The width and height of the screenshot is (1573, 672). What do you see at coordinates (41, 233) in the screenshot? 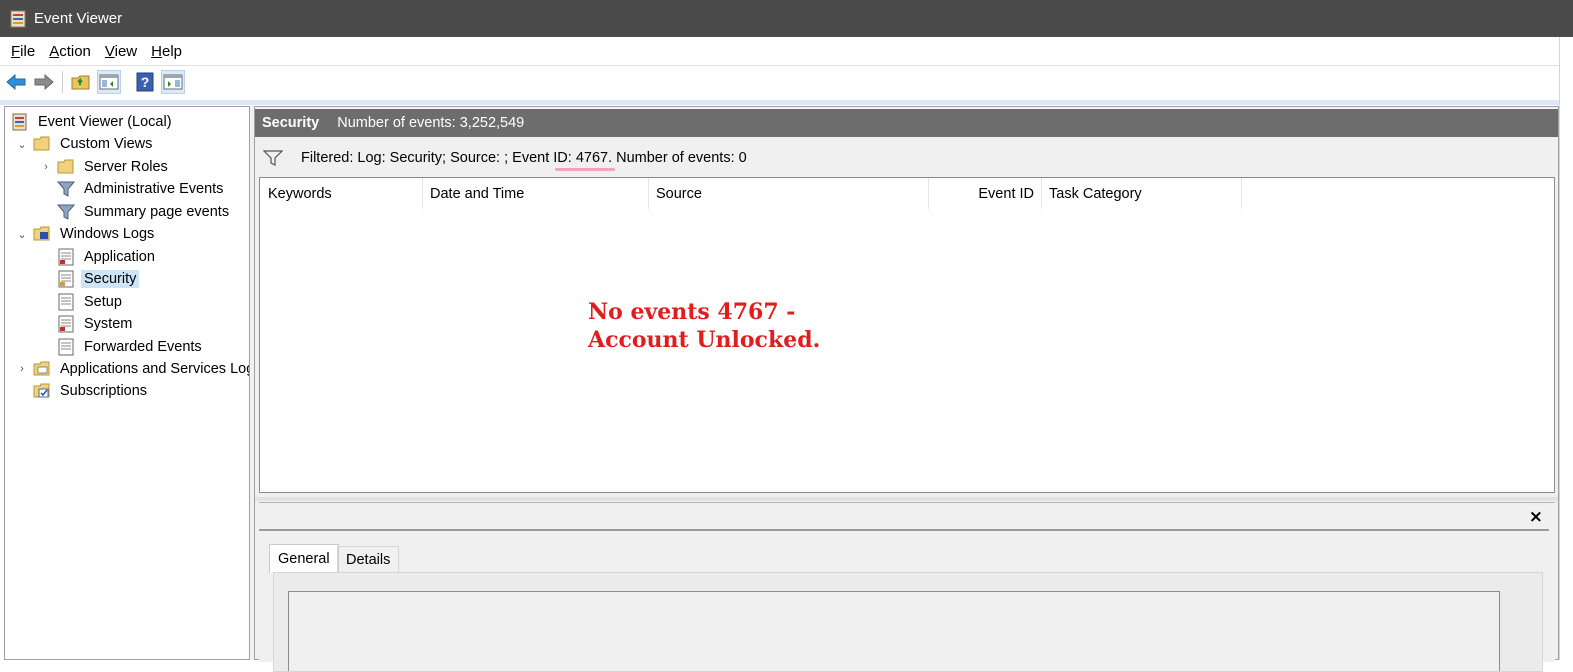
I see `windows-logs-folder-icon` at bounding box center [41, 233].